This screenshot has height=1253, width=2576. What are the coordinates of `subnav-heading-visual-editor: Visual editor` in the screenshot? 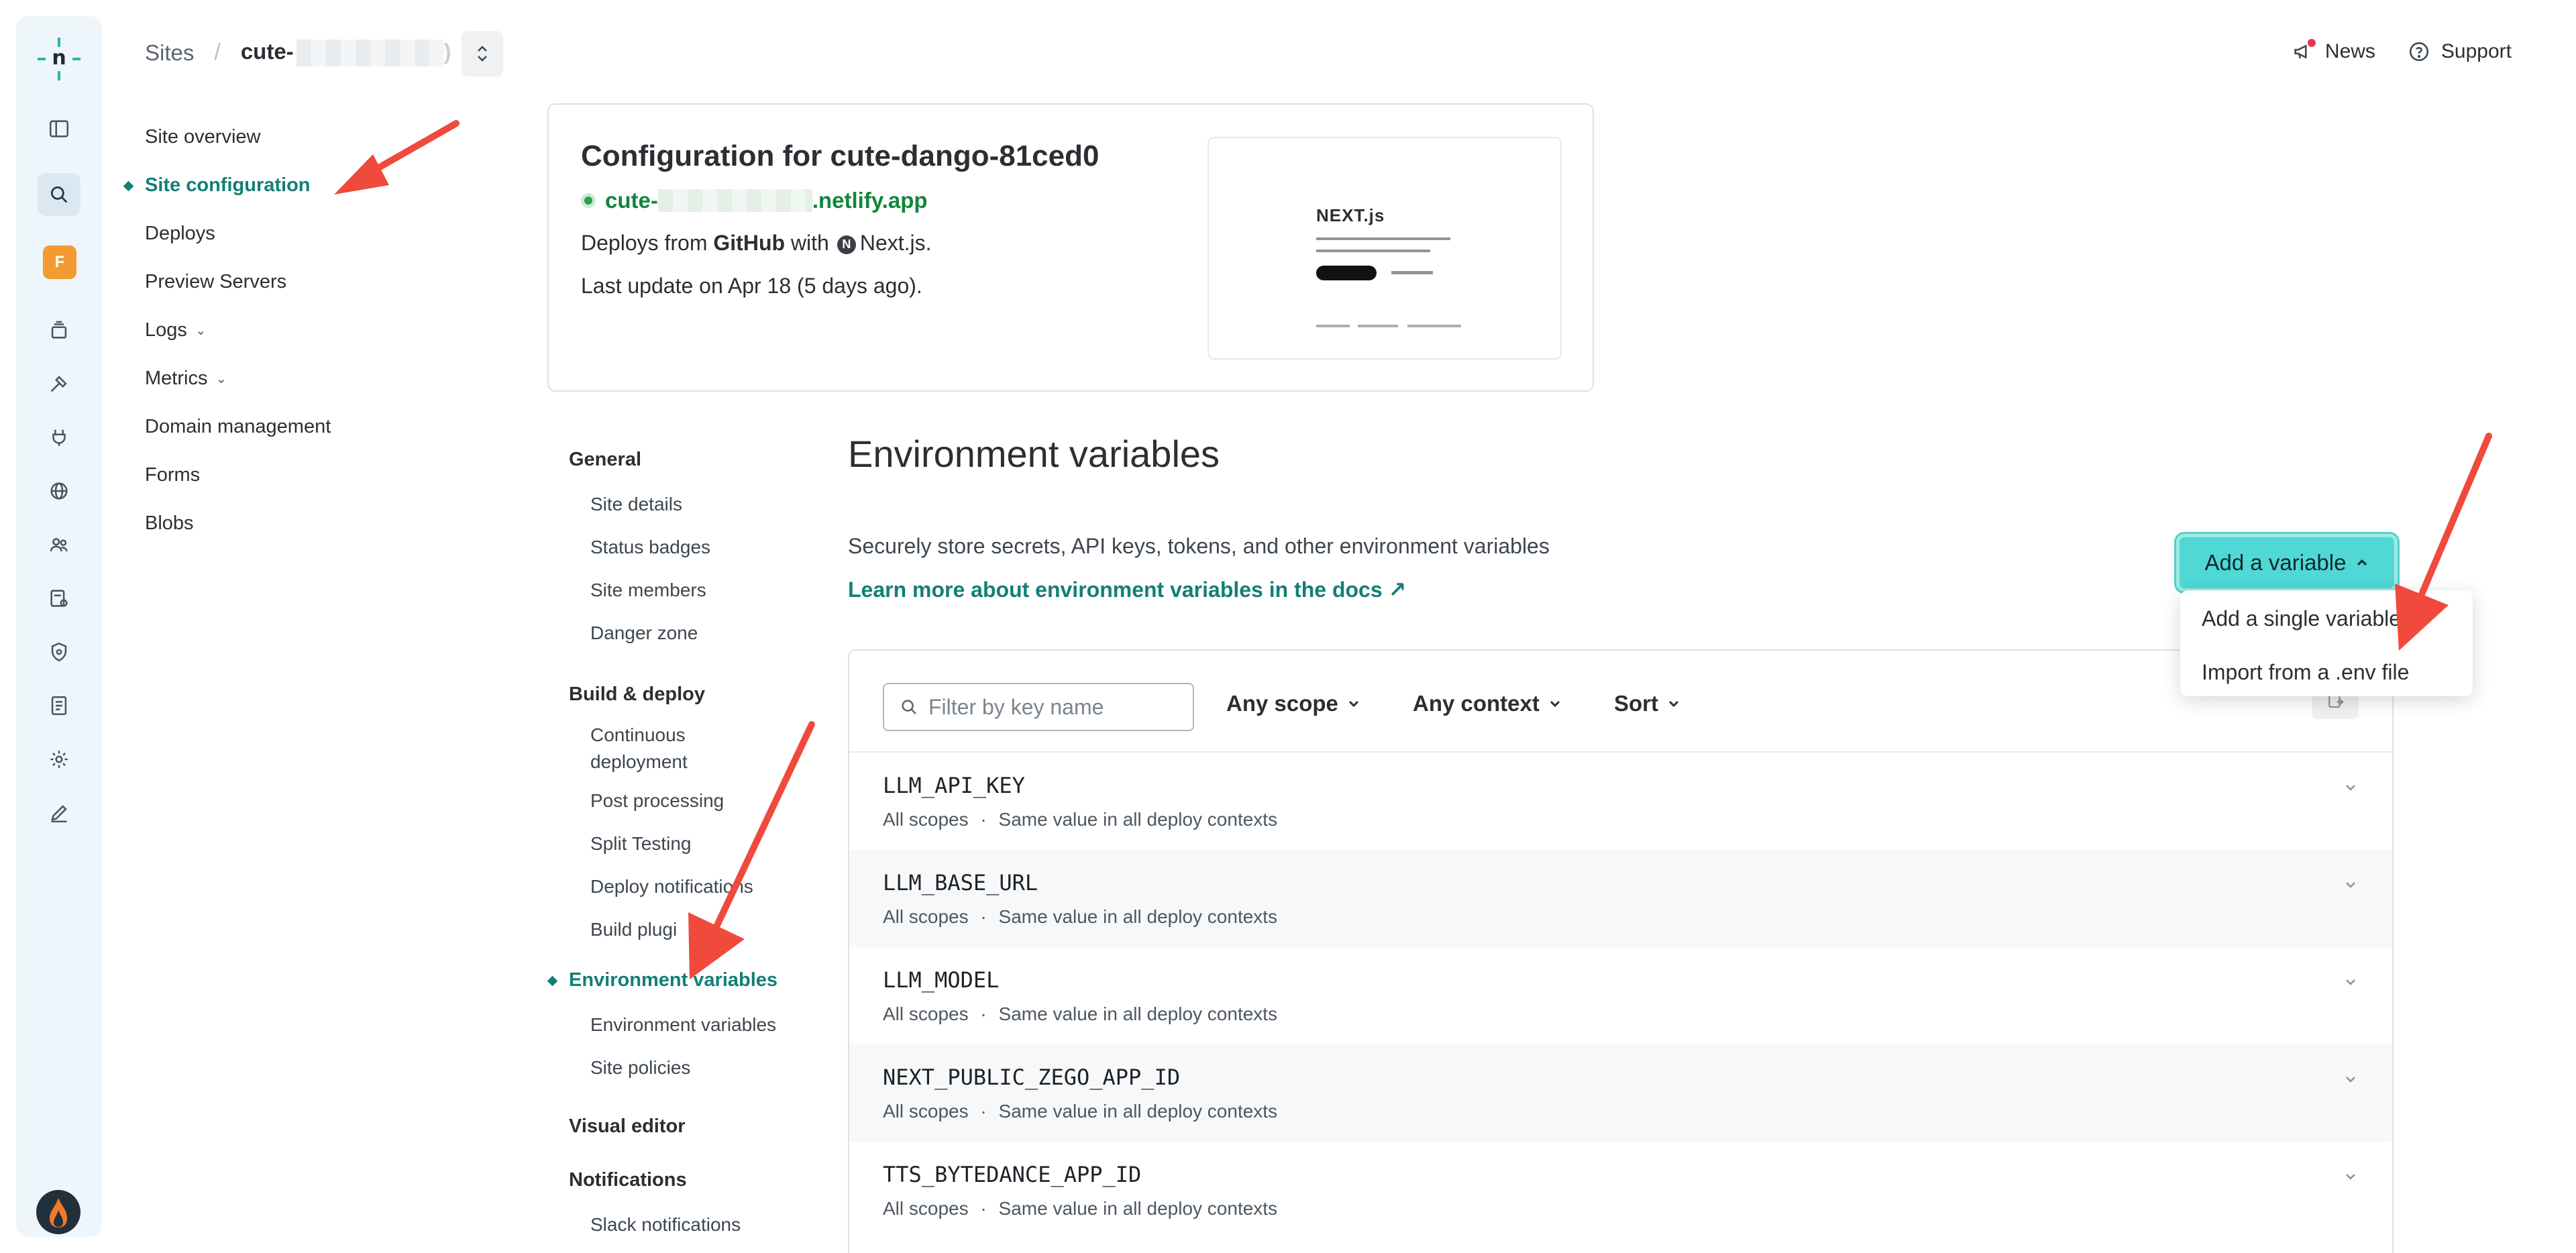 It's located at (703, 1126).